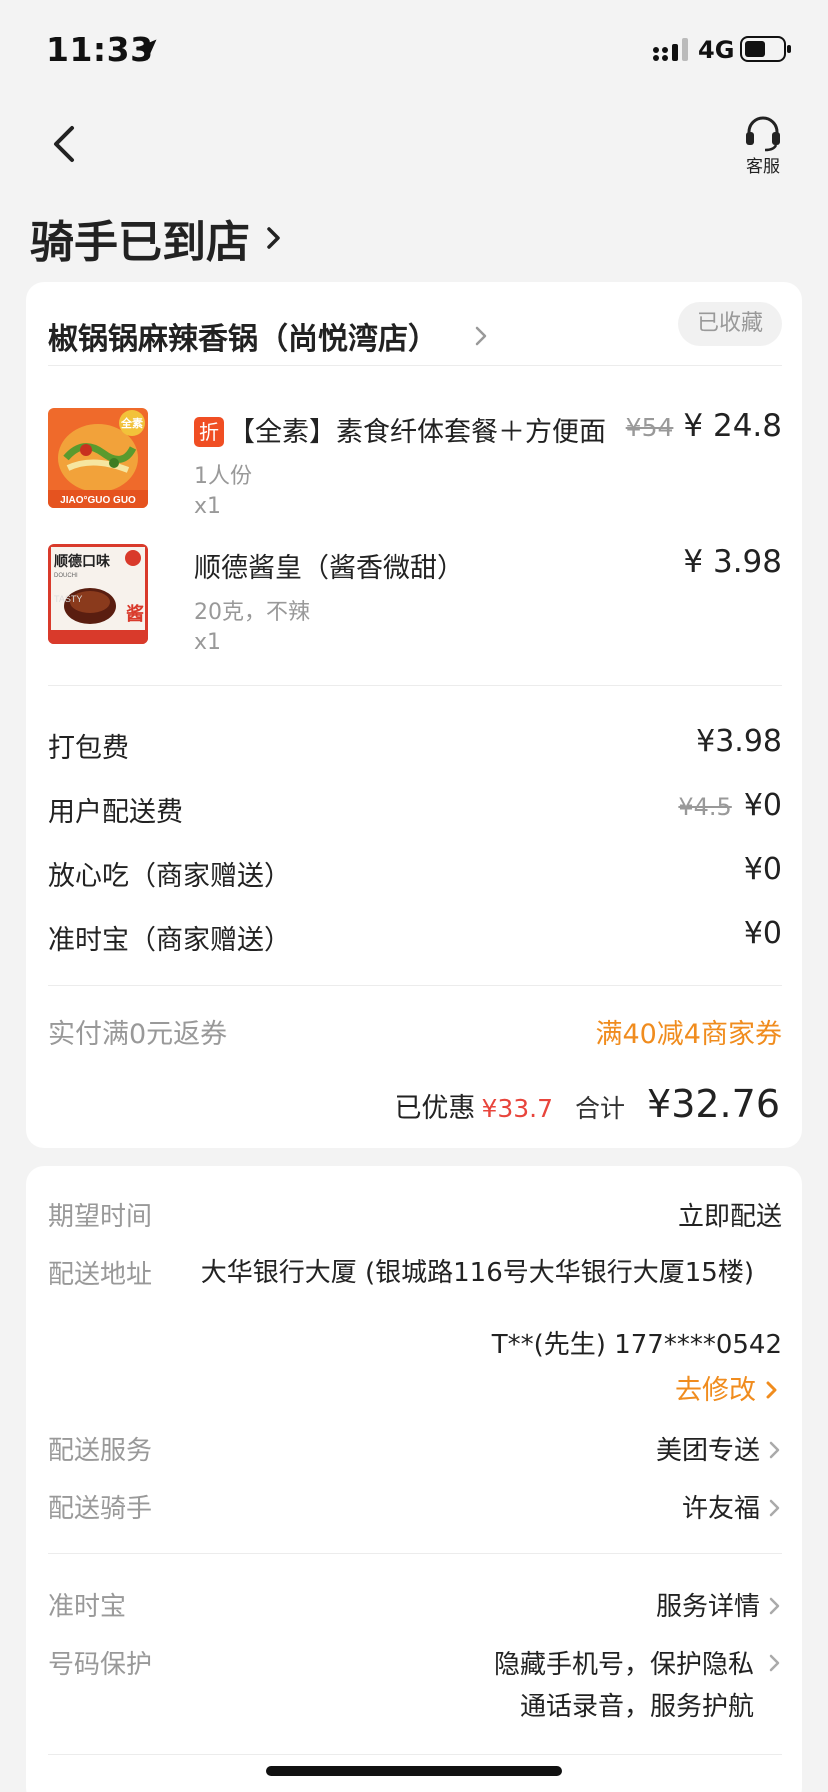 This screenshot has width=828, height=1792. I want to click on info-value: 服务详情, so click(719, 1604).